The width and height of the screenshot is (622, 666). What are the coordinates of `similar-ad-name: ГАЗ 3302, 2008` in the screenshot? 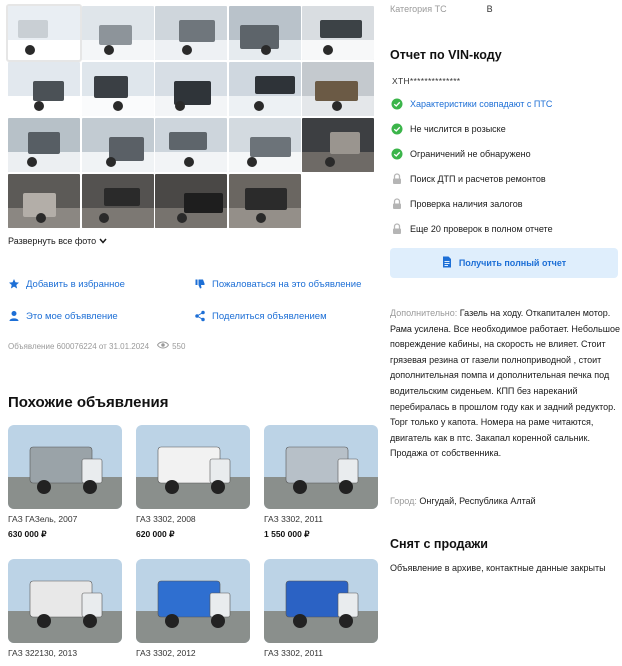 It's located at (193, 519).